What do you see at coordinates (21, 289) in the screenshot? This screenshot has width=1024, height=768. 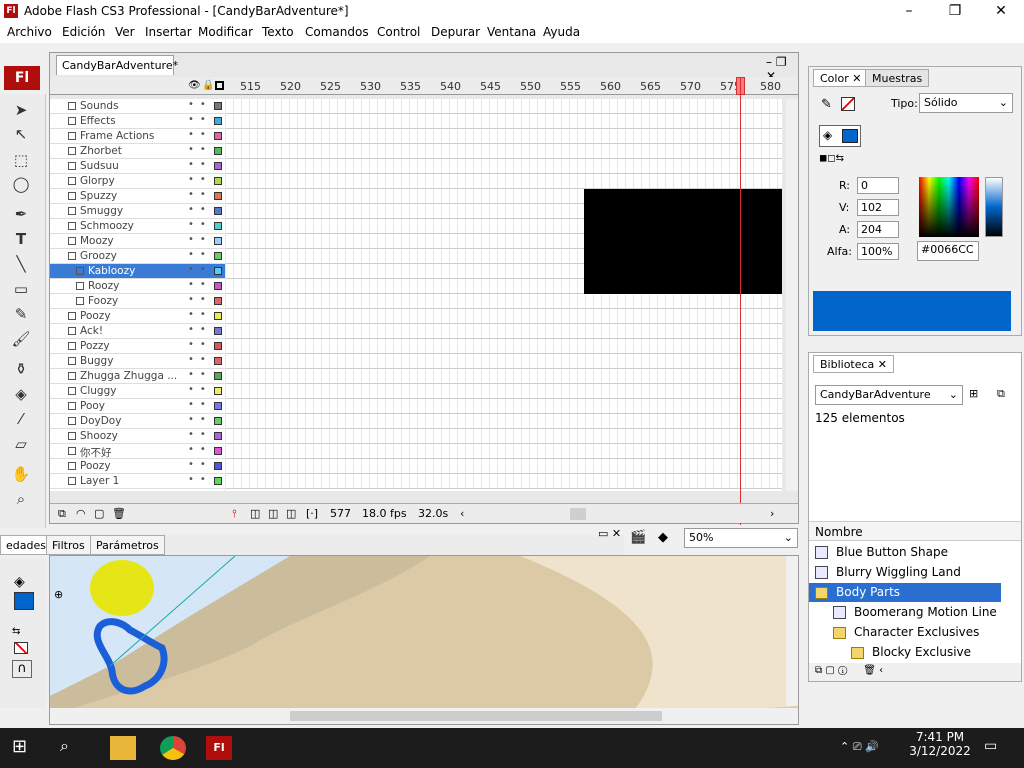 I see `rectangle-tool-icon: ▭` at bounding box center [21, 289].